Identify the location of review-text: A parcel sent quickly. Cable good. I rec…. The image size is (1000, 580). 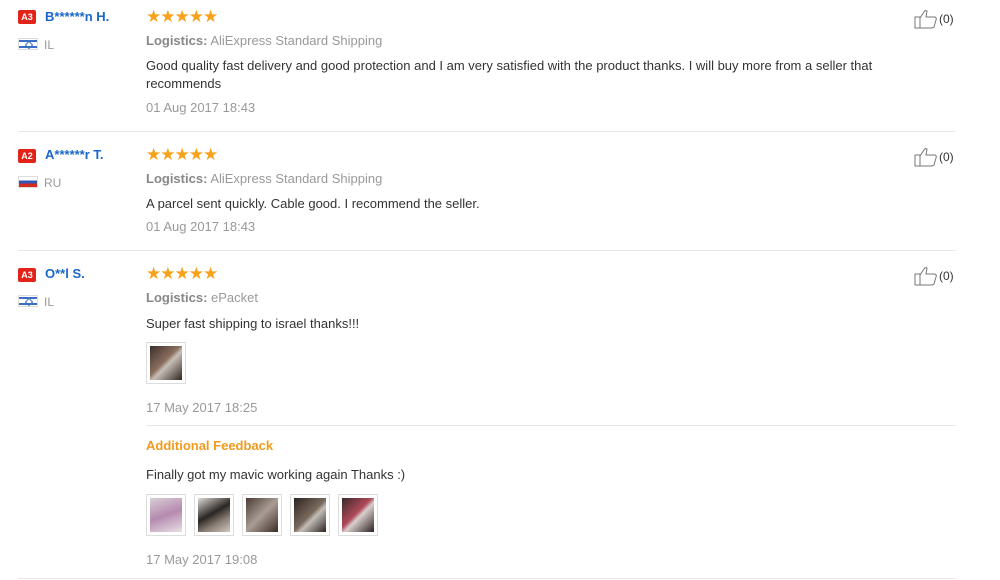
(313, 203).